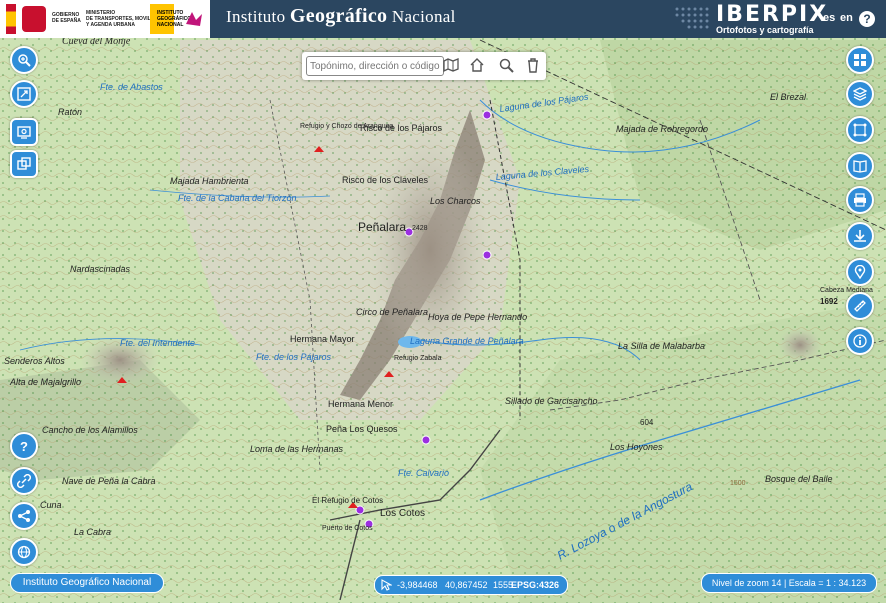  I want to click on help-icon: ?, so click(24, 446).